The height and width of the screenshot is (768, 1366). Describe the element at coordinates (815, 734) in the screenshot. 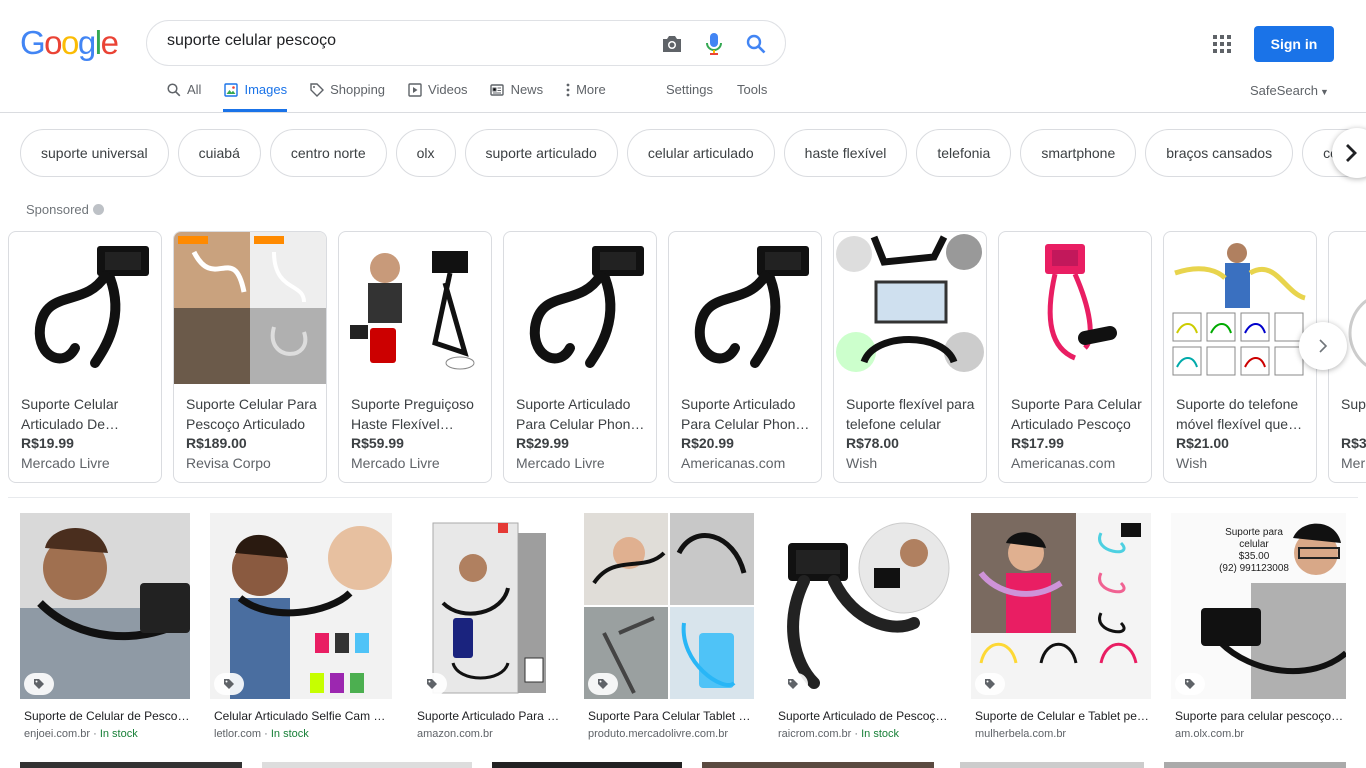

I see `source-domain: raicrom.com.br` at that location.